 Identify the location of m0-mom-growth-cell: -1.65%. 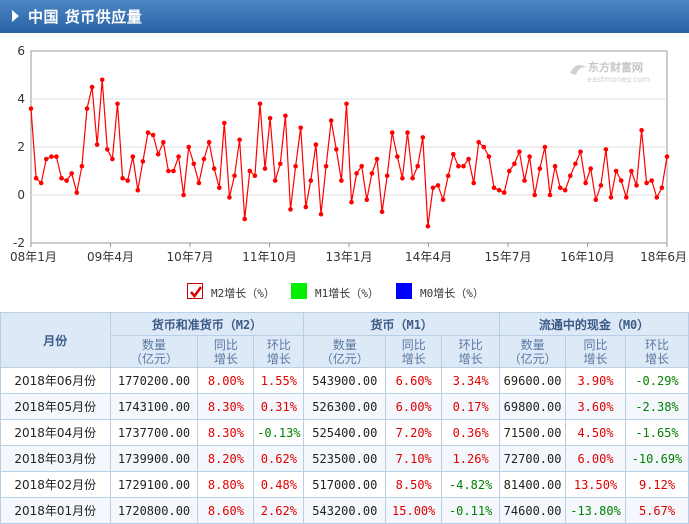
(657, 432).